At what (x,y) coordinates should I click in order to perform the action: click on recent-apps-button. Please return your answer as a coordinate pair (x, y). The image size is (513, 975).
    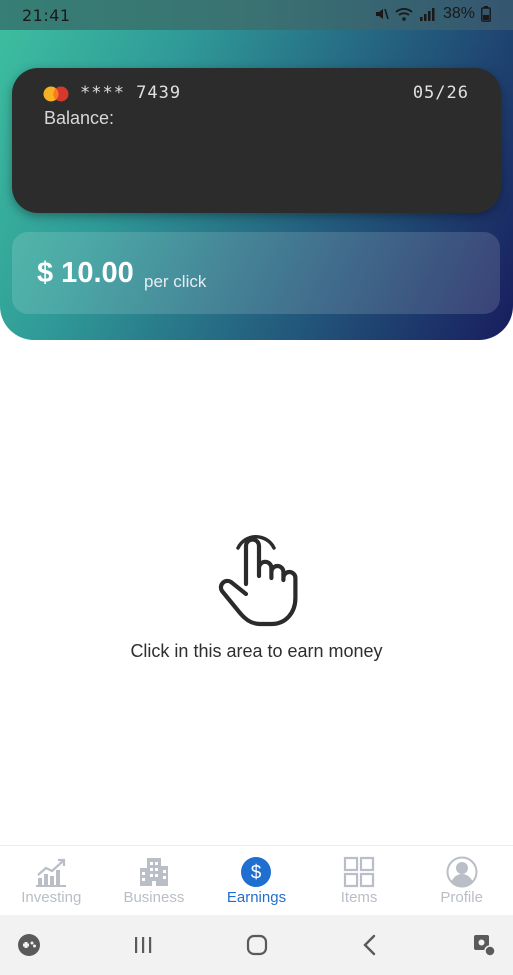
    Looking at the image, I should click on (143, 945).